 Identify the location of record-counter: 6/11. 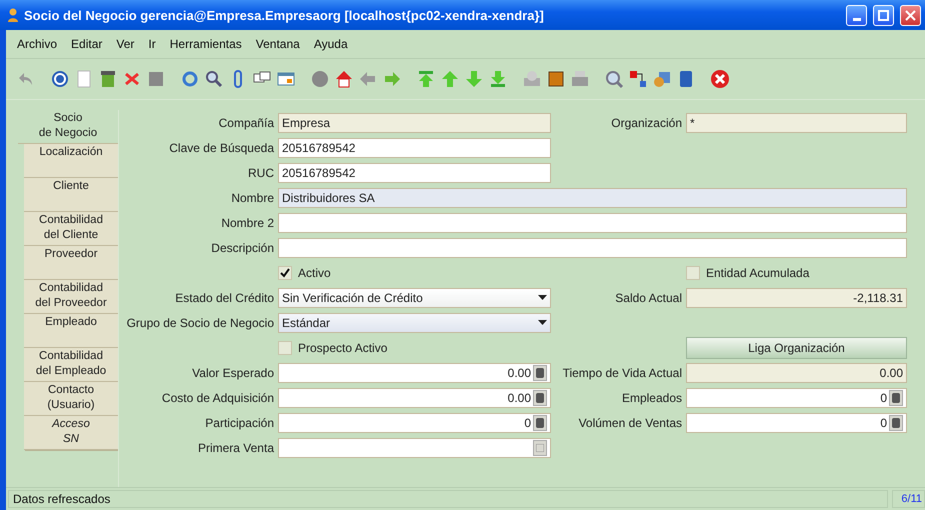
(908, 499).